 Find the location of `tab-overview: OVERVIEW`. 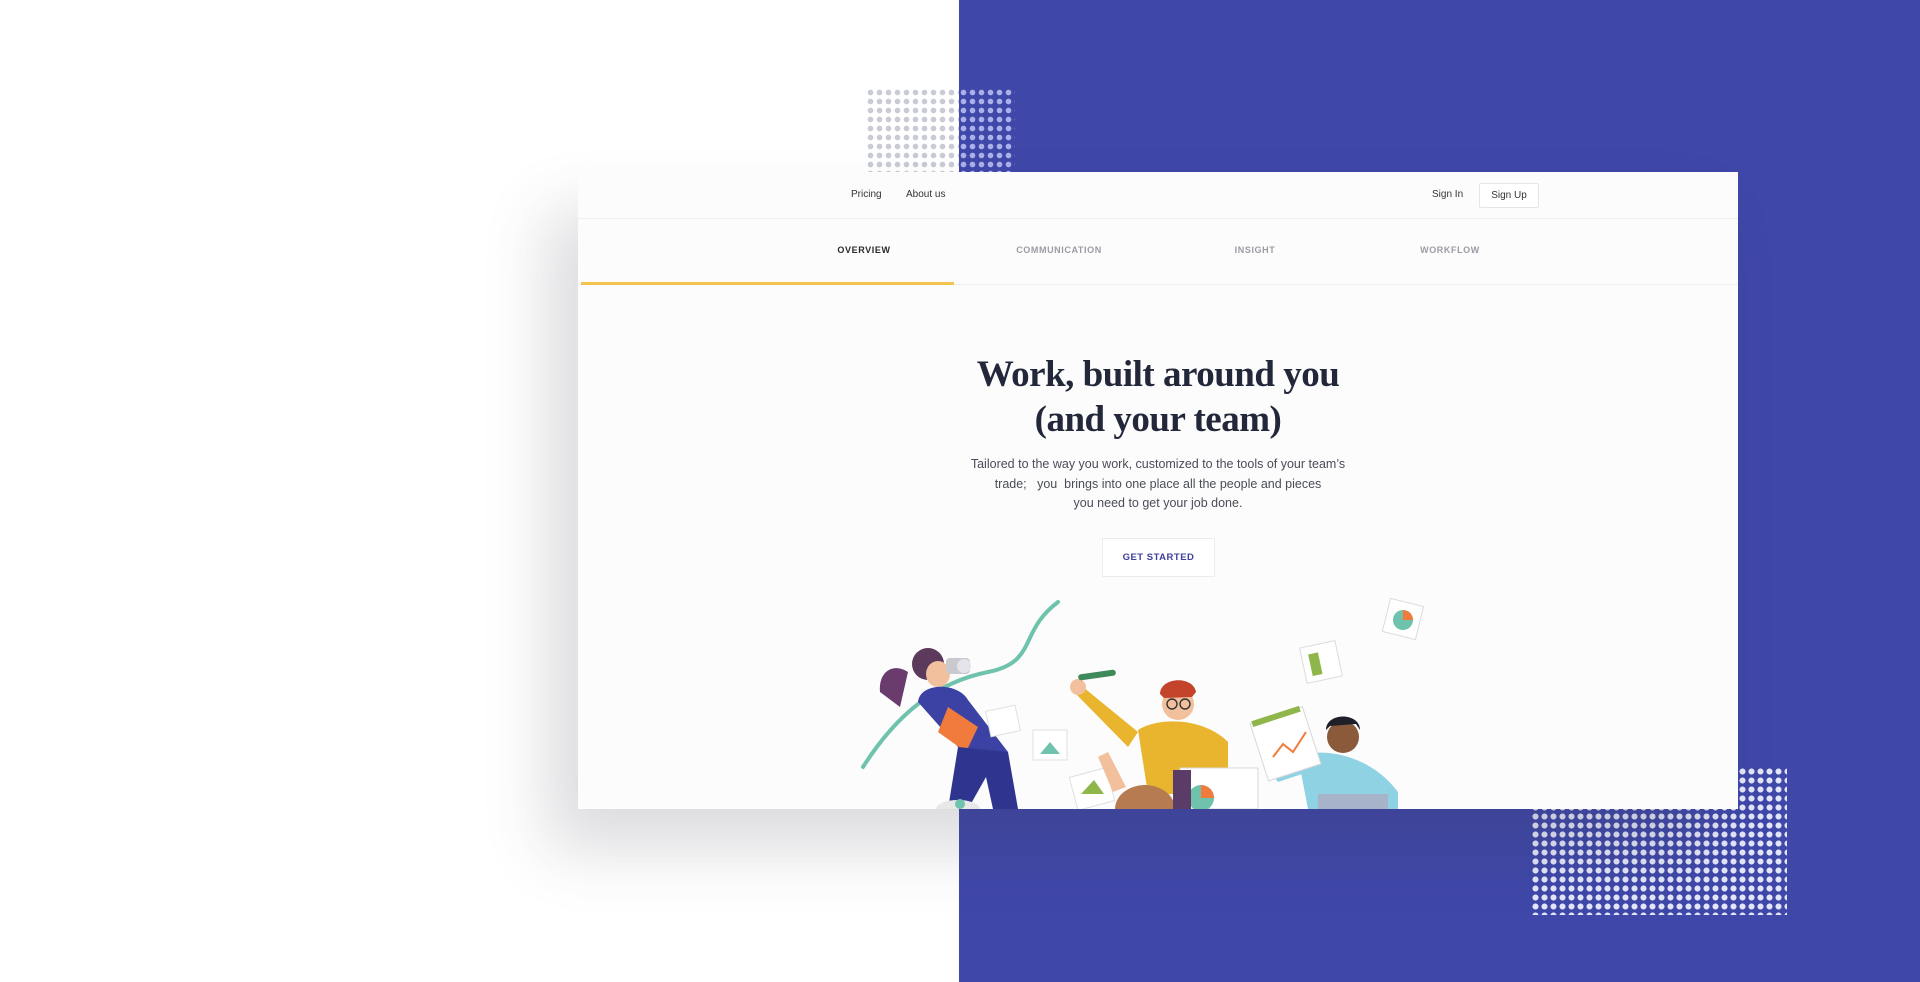

tab-overview: OVERVIEW is located at coordinates (864, 250).